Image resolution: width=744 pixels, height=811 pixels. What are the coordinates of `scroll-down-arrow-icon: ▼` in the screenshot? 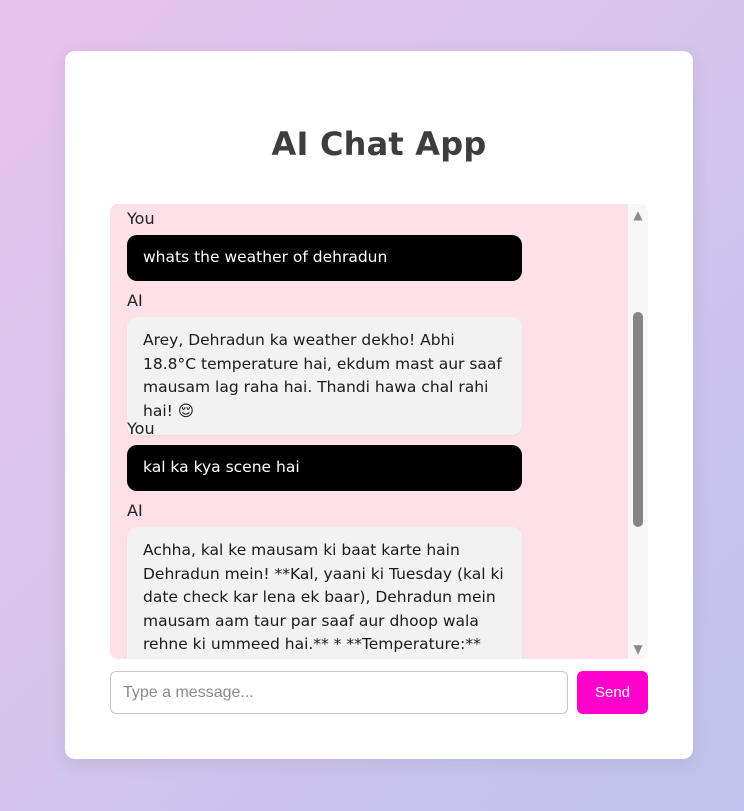 It's located at (638, 649).